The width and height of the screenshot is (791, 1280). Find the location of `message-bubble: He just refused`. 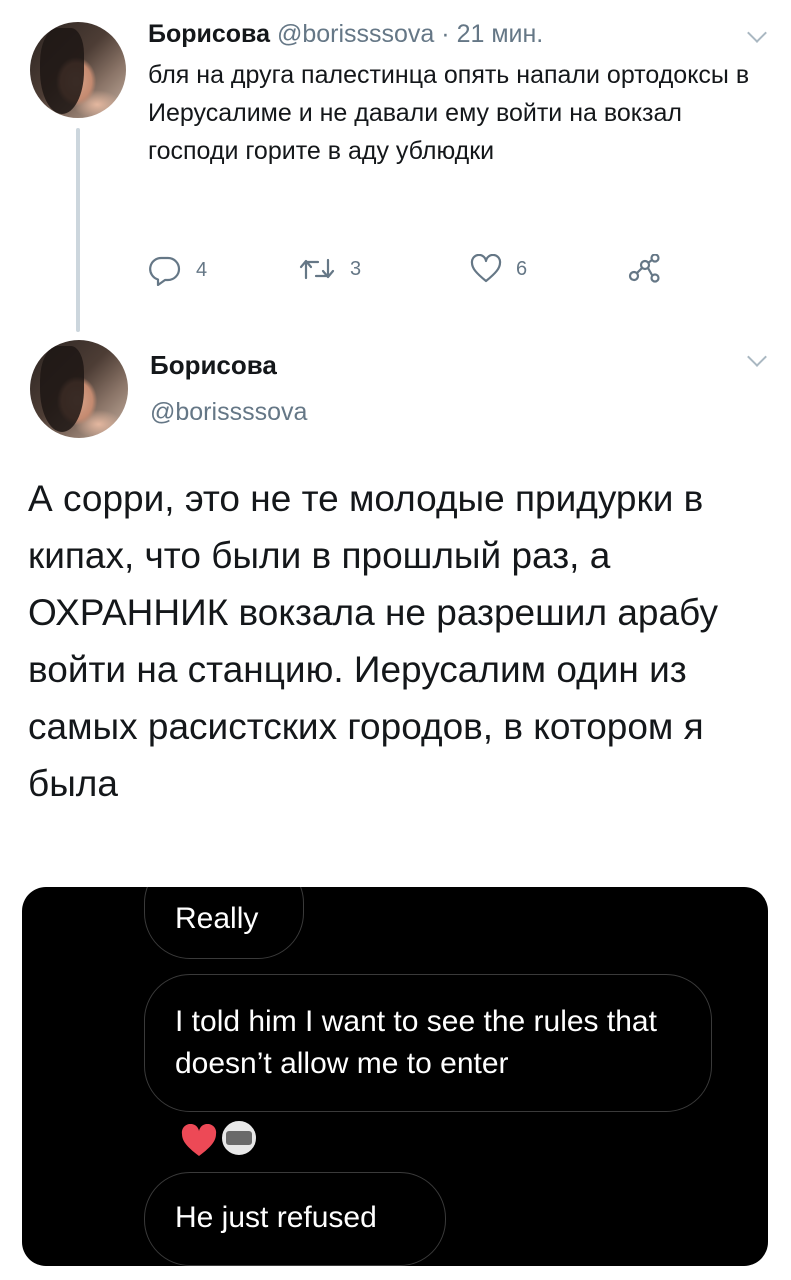

message-bubble: He just refused is located at coordinates (295, 1219).